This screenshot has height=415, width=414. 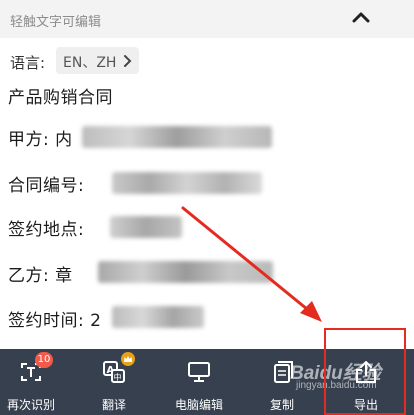 I want to click on copy-label: 复制, so click(x=281, y=405).